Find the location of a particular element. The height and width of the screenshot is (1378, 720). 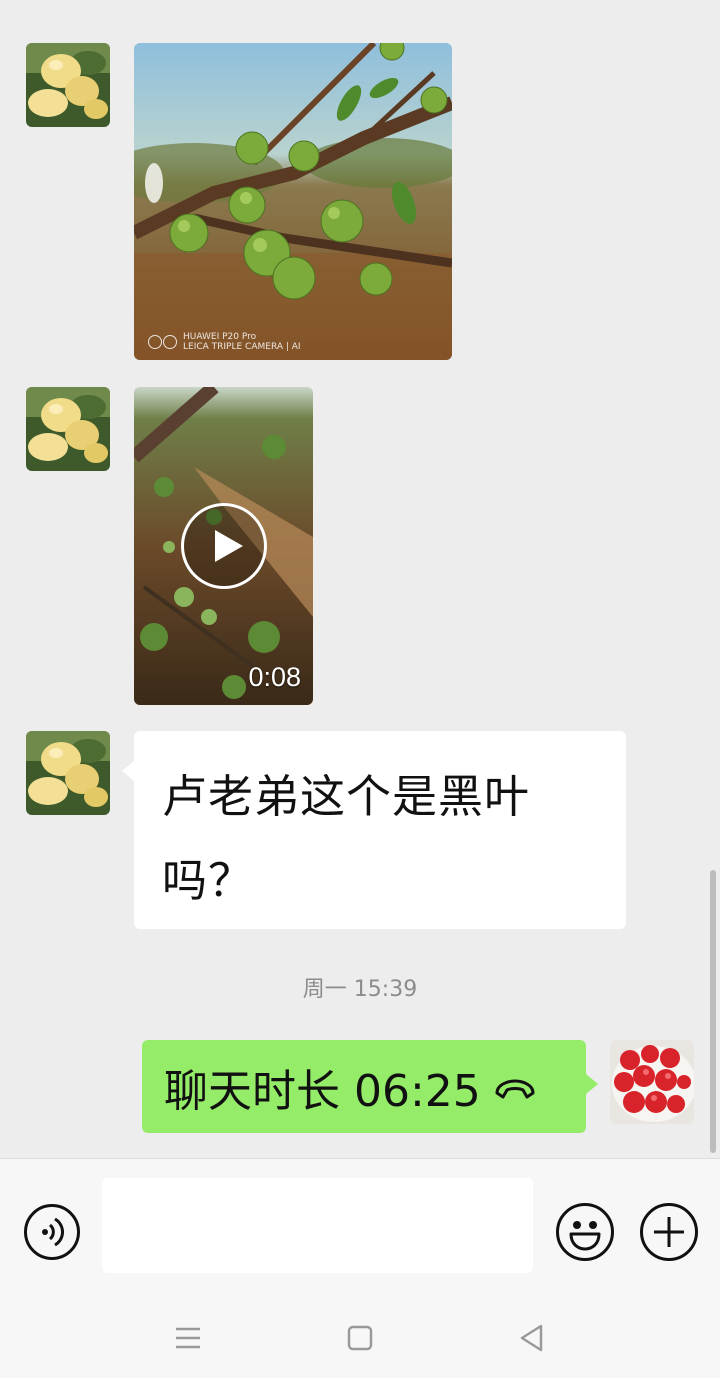

voice-icon is located at coordinates (52, 1232).